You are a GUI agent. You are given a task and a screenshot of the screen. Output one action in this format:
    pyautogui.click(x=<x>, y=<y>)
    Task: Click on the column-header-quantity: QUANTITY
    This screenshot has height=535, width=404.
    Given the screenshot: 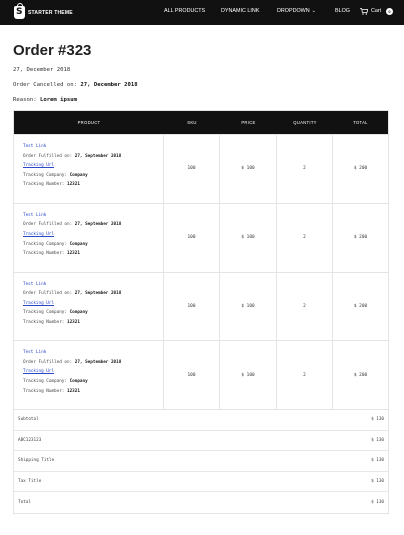 What is the action you would take?
    pyautogui.click(x=305, y=122)
    